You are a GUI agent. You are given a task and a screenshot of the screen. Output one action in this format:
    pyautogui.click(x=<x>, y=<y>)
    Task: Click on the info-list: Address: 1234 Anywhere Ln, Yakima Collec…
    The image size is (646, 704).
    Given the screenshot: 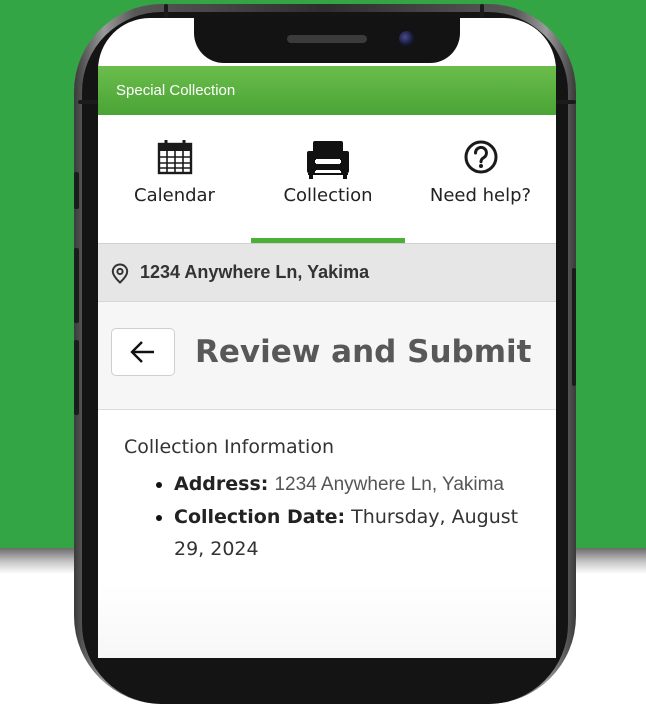 What is the action you would take?
    pyautogui.click(x=350, y=516)
    